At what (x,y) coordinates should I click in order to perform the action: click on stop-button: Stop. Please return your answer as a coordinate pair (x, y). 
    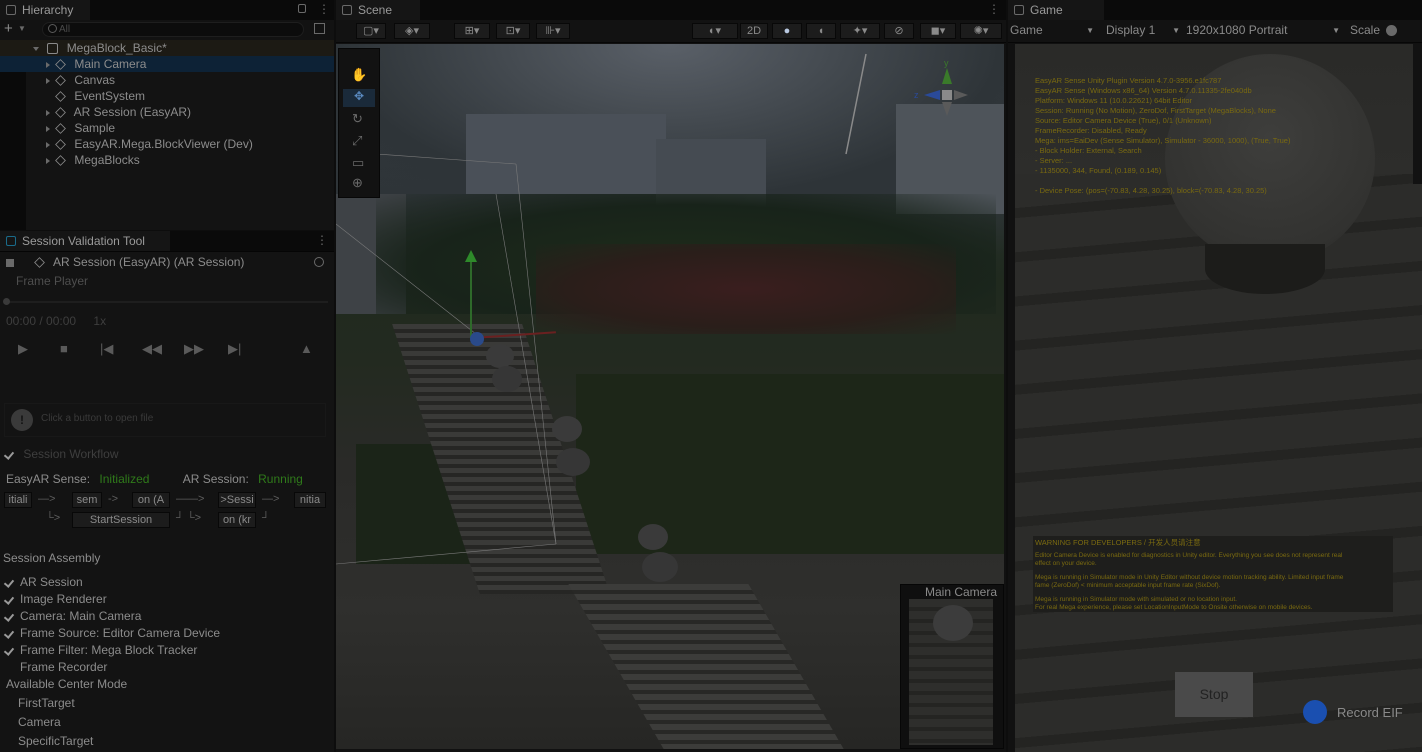
    Looking at the image, I should click on (1214, 694).